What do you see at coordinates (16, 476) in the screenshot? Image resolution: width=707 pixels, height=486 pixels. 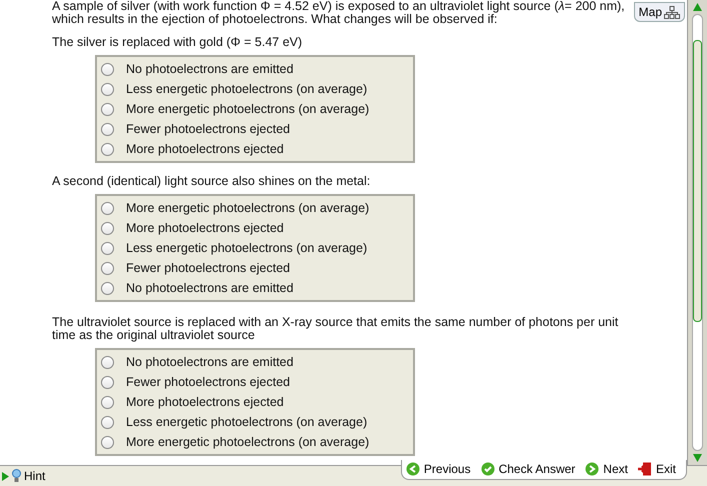 I see `lightbulb-icon` at bounding box center [16, 476].